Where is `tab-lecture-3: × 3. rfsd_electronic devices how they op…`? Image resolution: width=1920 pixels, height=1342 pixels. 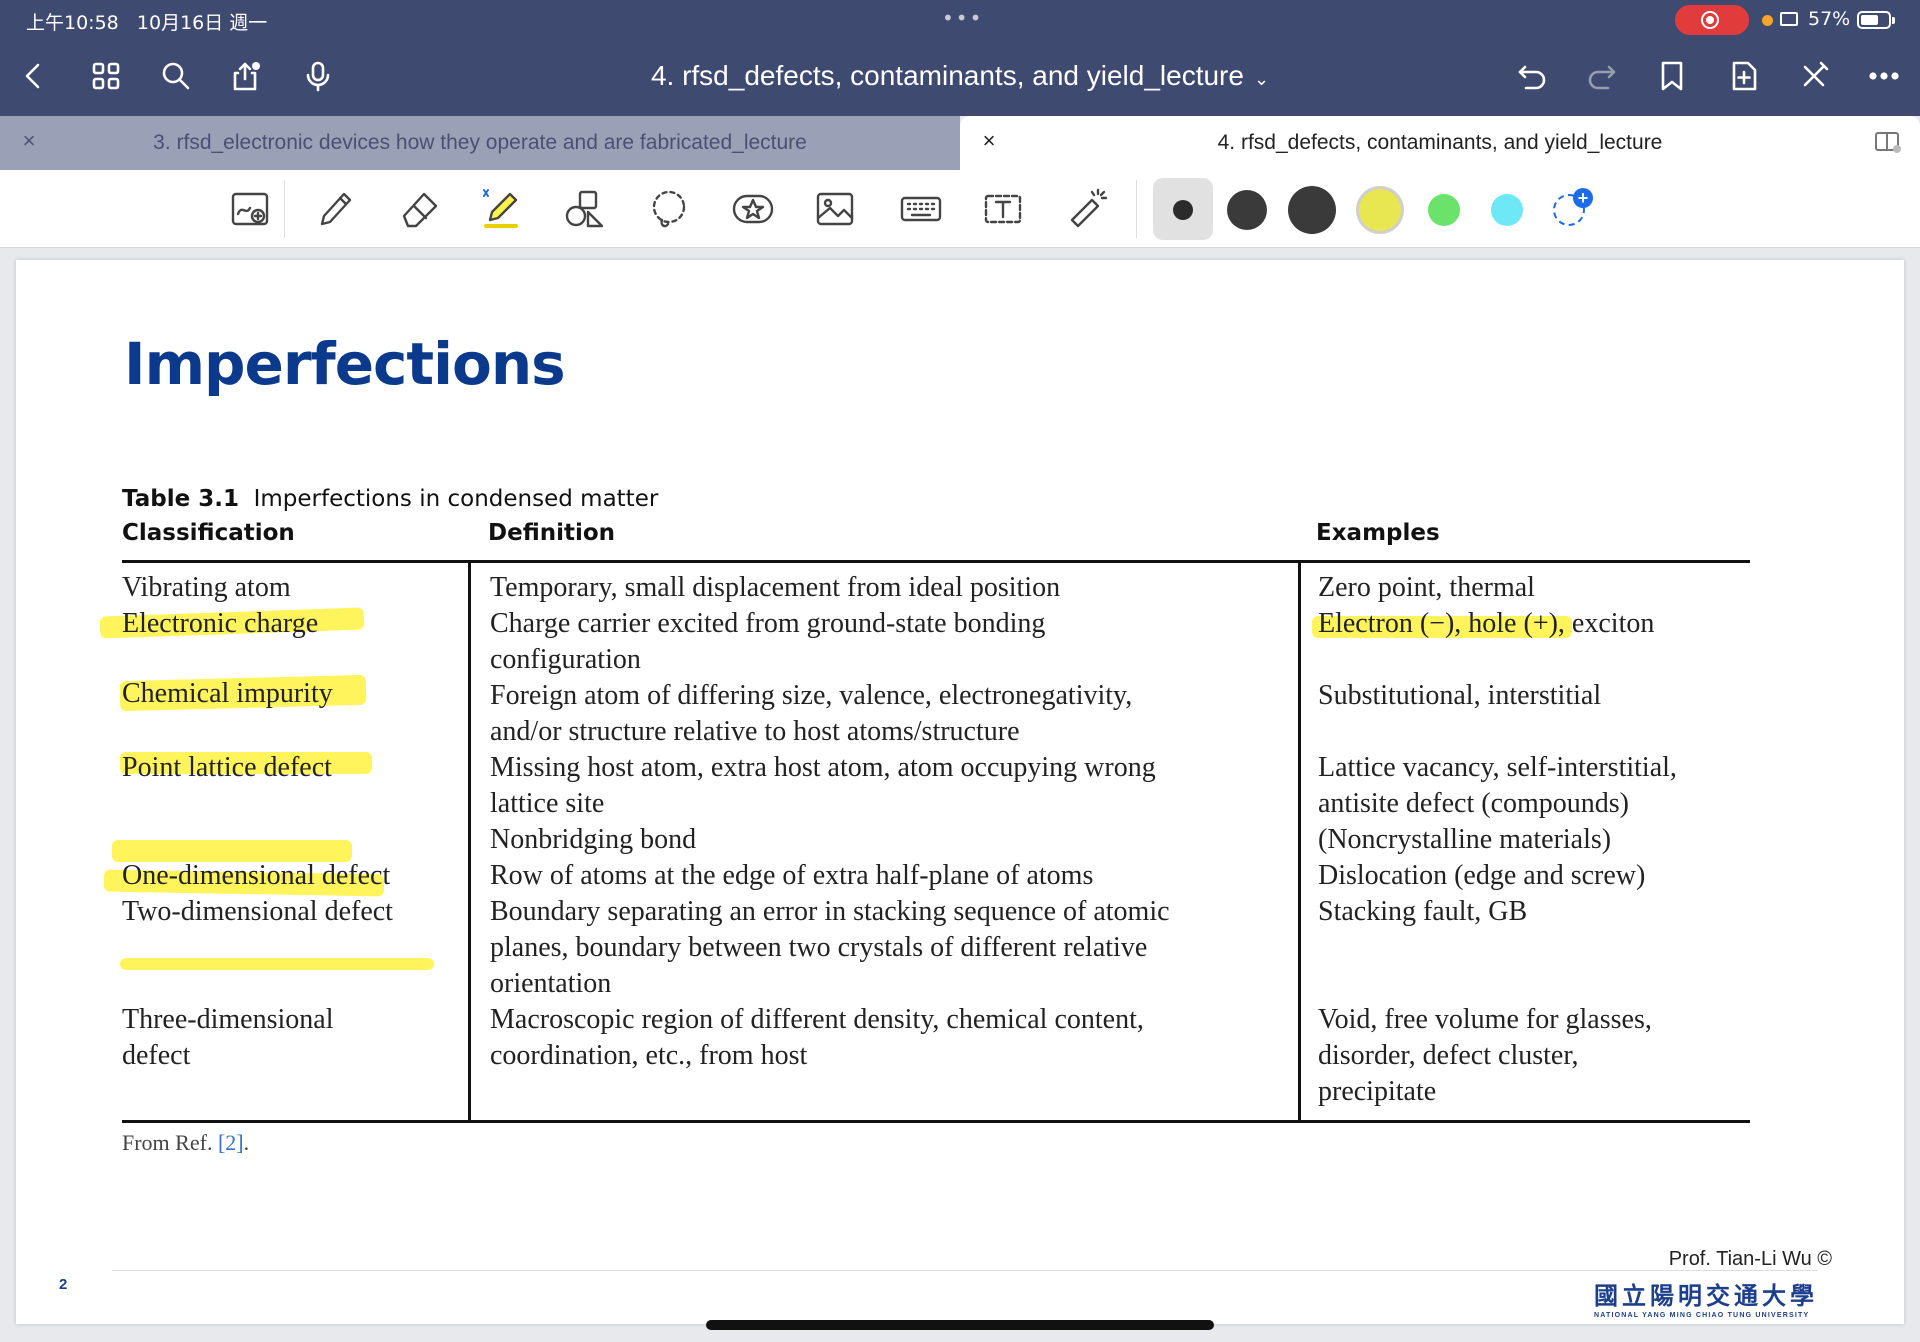
tab-lecture-3: × 3. rfsd_electronic devices how they op… is located at coordinates (480, 143).